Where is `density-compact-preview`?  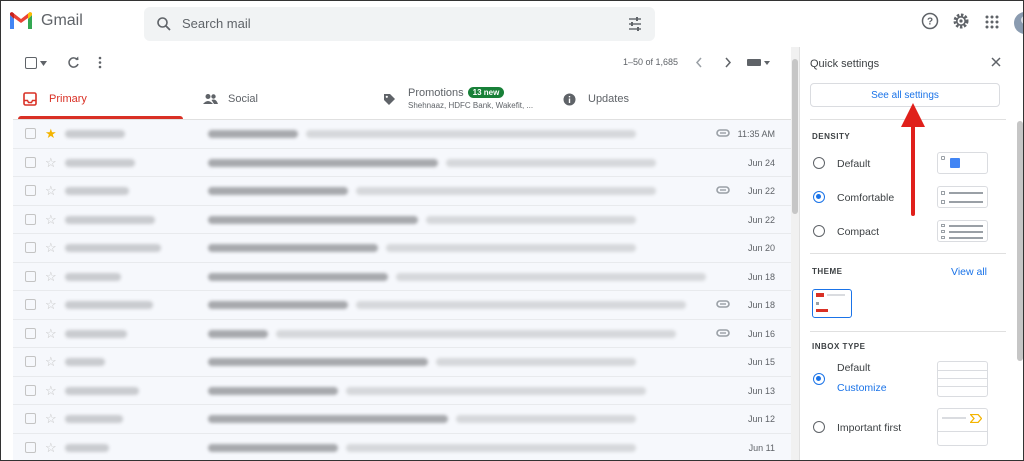 density-compact-preview is located at coordinates (962, 231).